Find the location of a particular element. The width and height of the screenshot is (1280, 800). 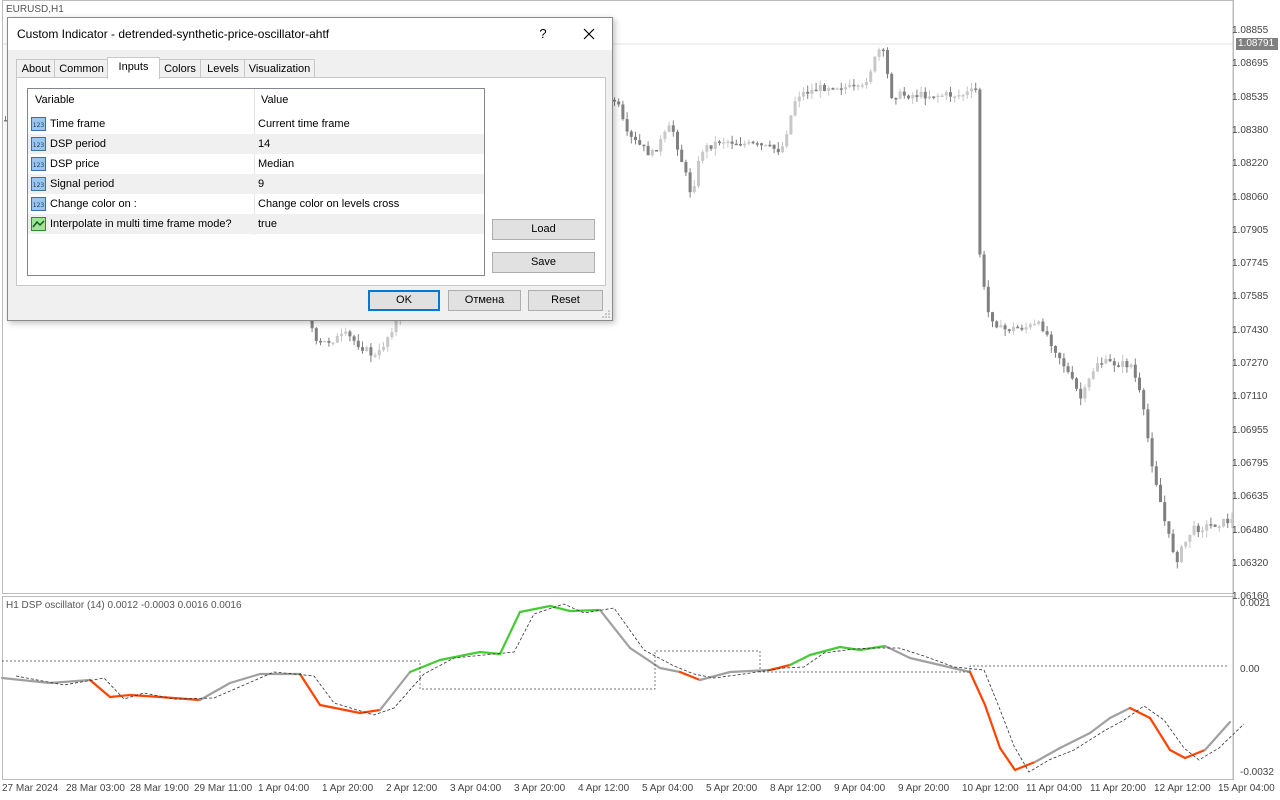

column-header-value: Value is located at coordinates (274, 100).